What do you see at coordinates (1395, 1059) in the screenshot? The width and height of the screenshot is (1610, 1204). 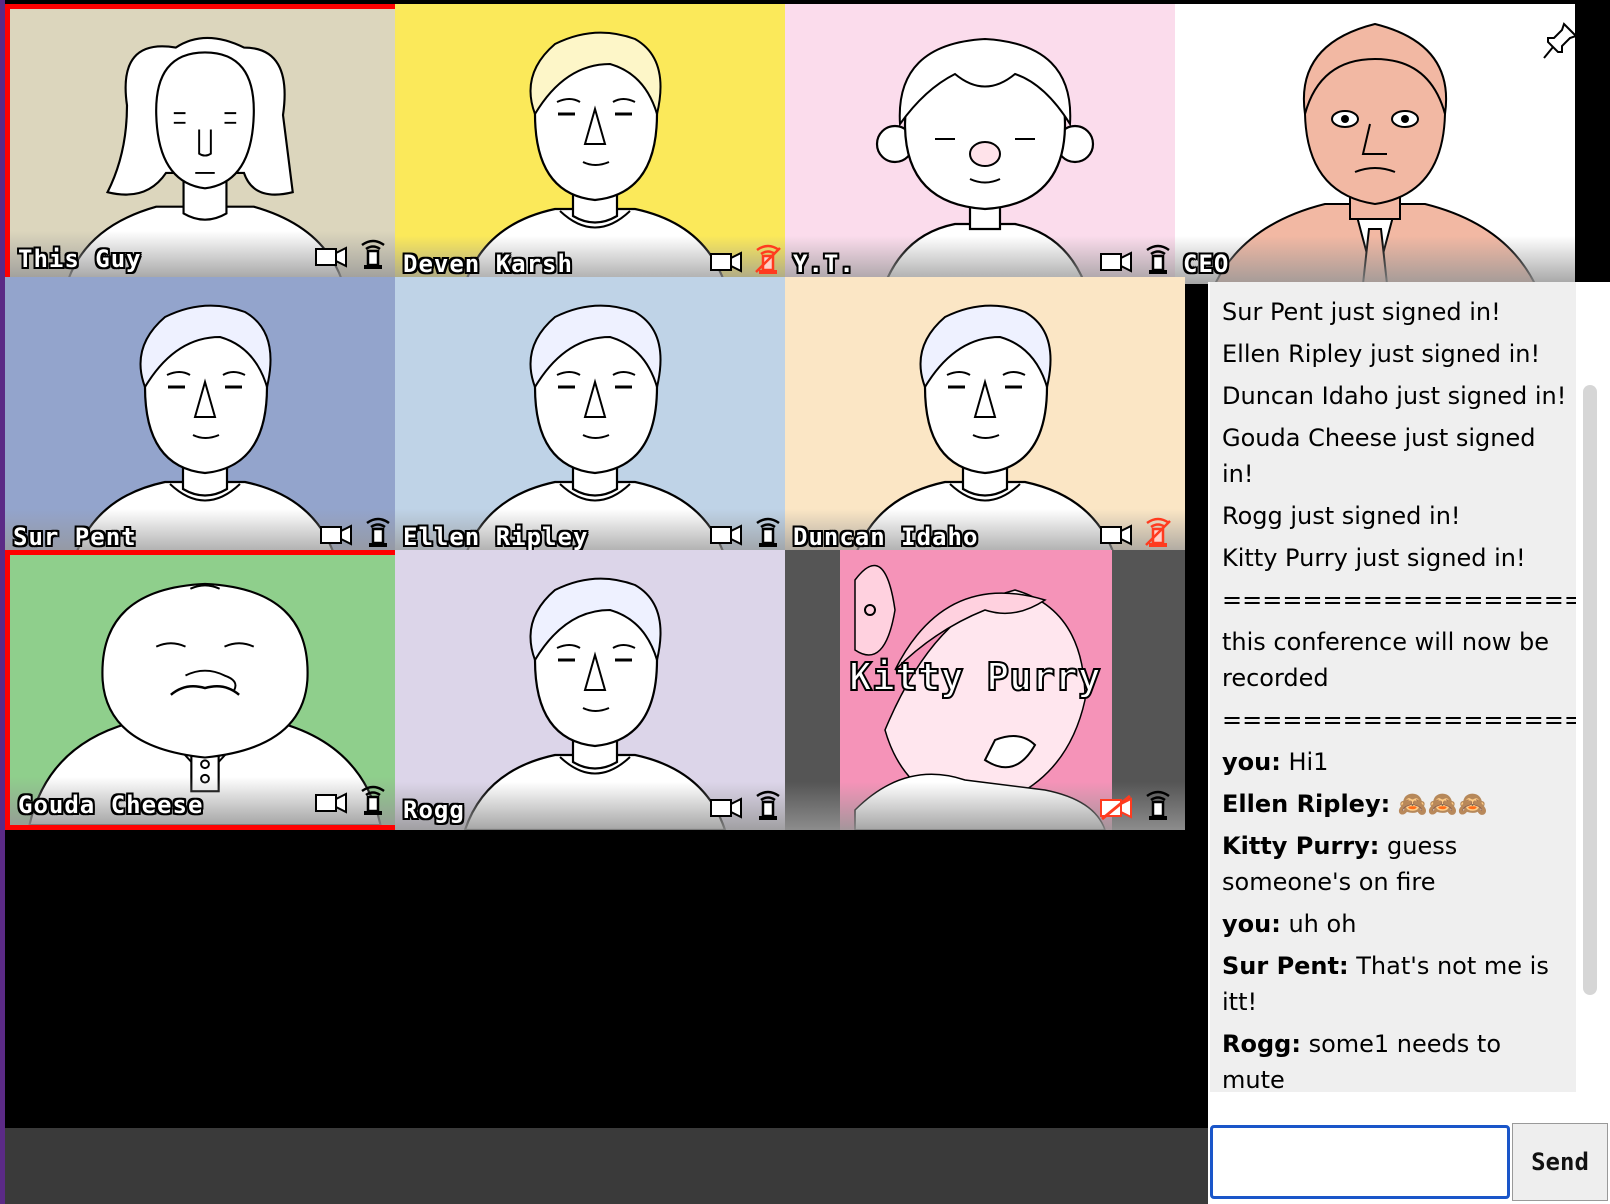 I see `chat-message: Rogg: some1 needs to mute` at bounding box center [1395, 1059].